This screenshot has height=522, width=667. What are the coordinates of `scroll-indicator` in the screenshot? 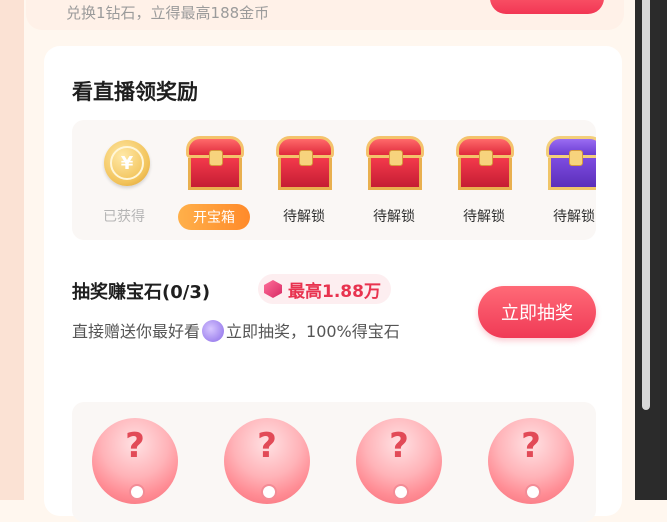 It's located at (646, 205).